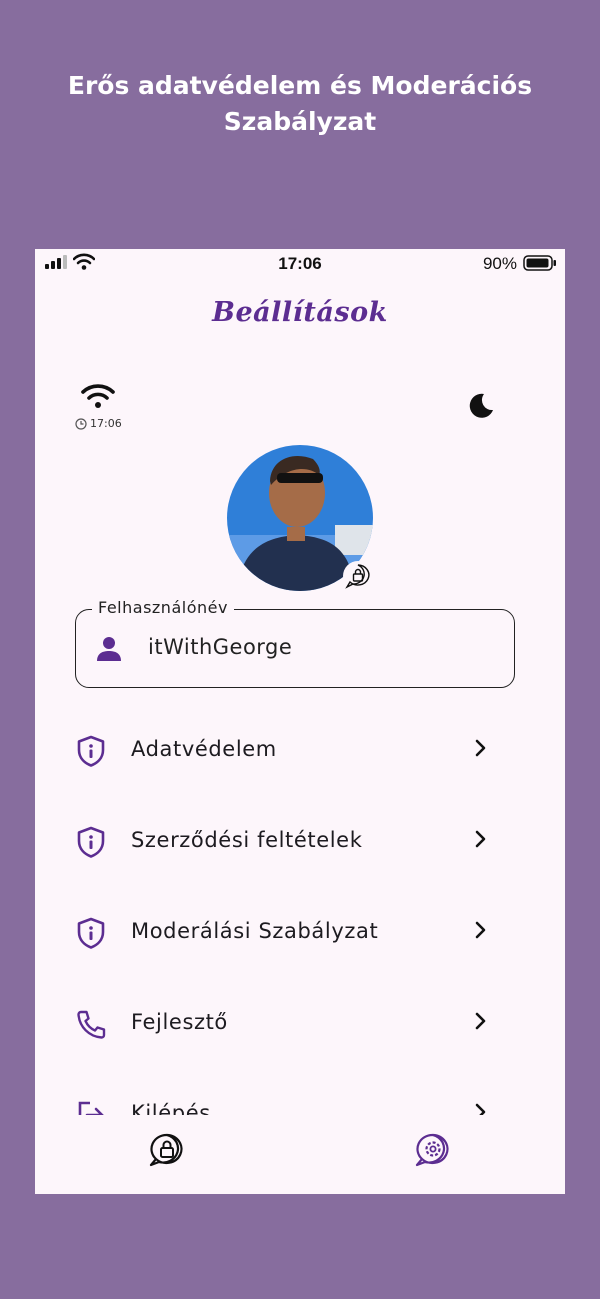 This screenshot has width=600, height=1299. I want to click on battery-percent: 90%, so click(499, 263).